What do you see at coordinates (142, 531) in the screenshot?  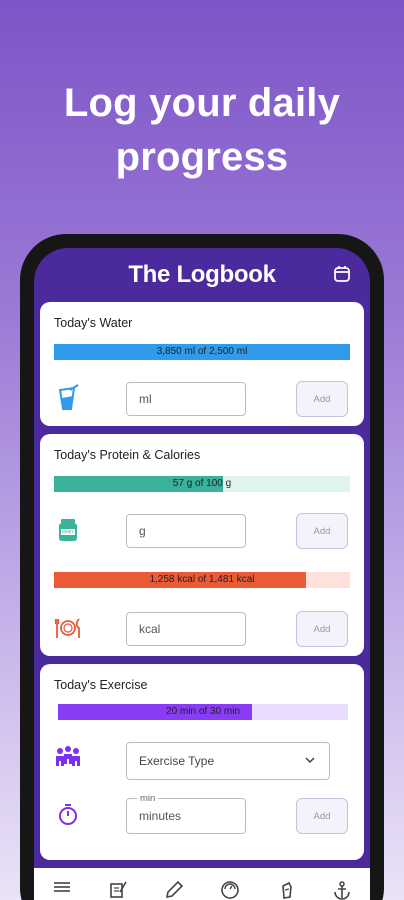 I see `protein-input-placeholder: g` at bounding box center [142, 531].